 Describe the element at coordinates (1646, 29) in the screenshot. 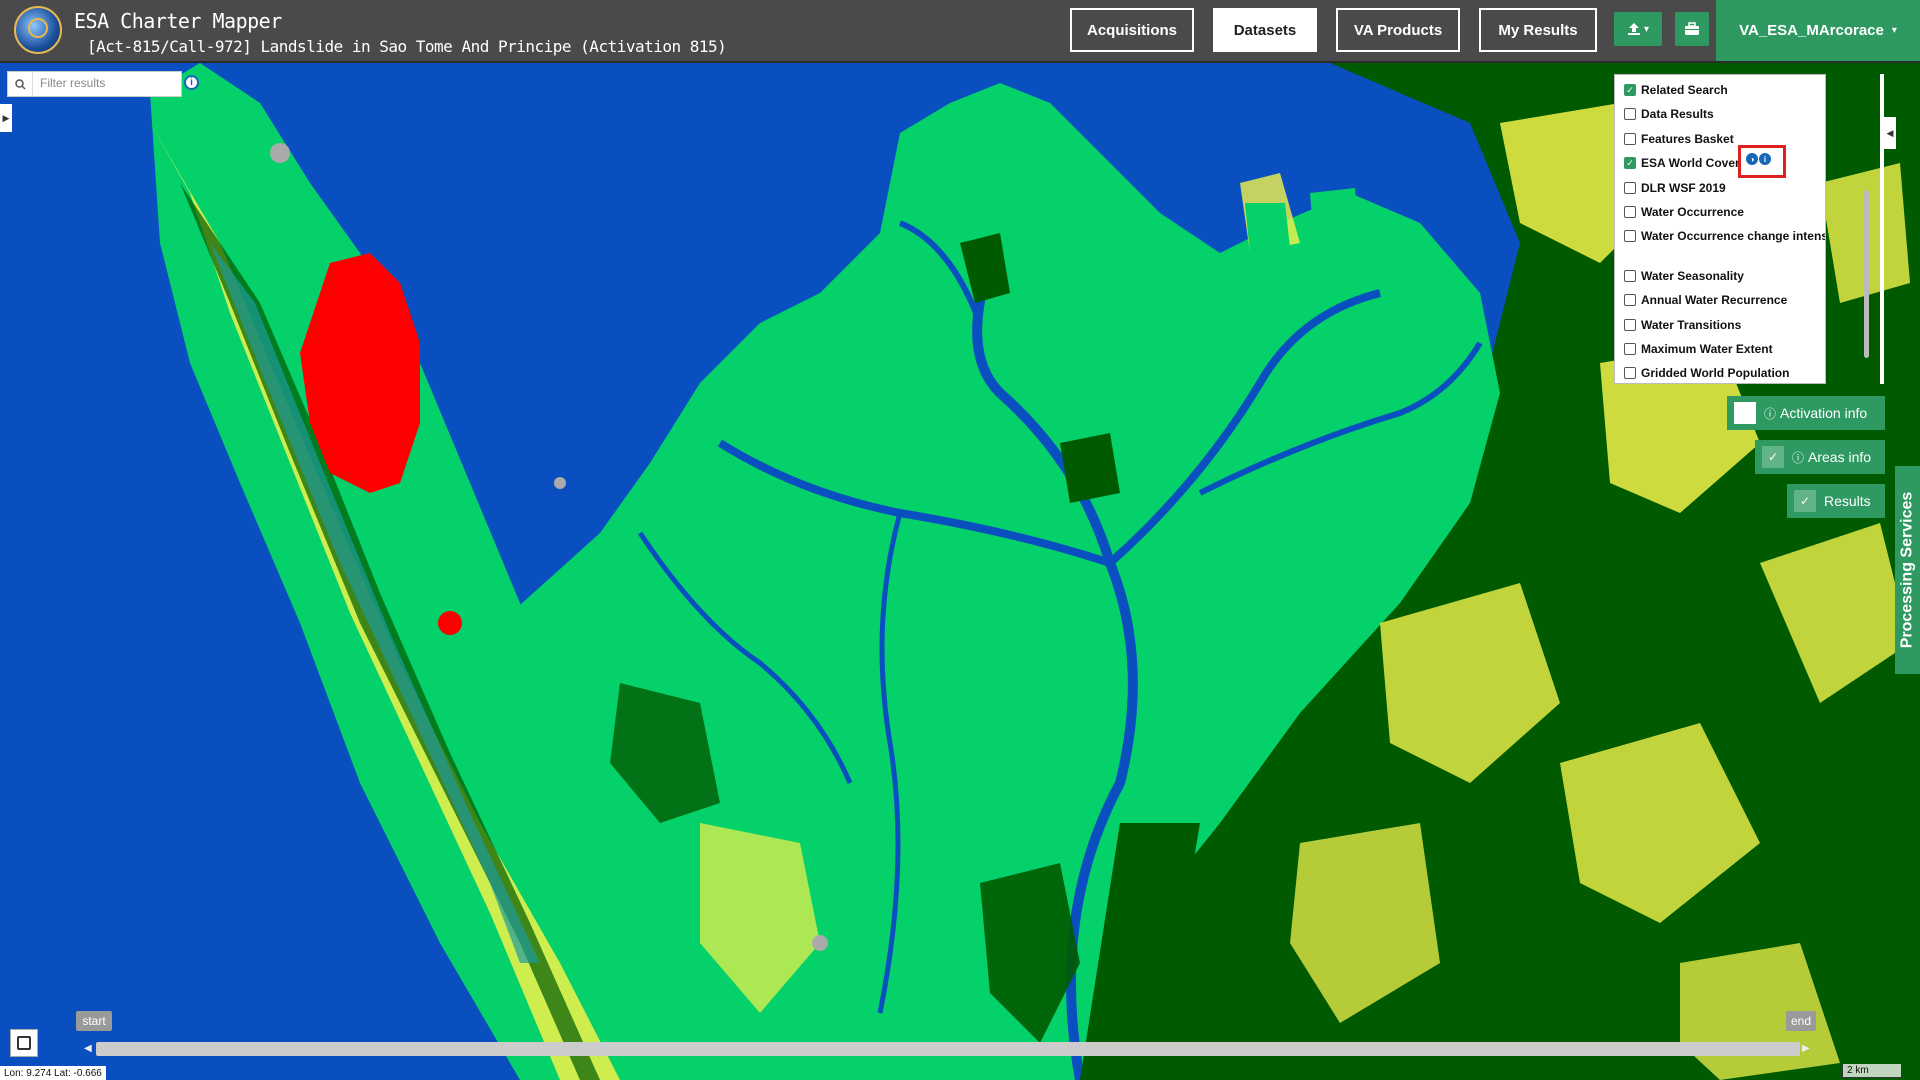

I see `upload-caret: ▾` at that location.